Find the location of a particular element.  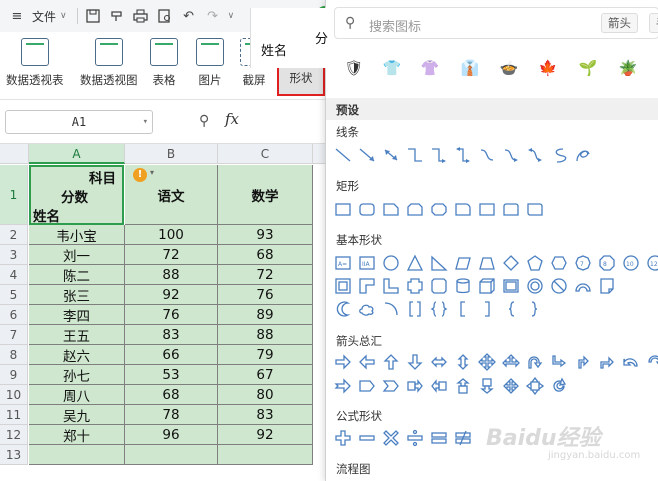

table-cell-math: 88 is located at coordinates (265, 335).